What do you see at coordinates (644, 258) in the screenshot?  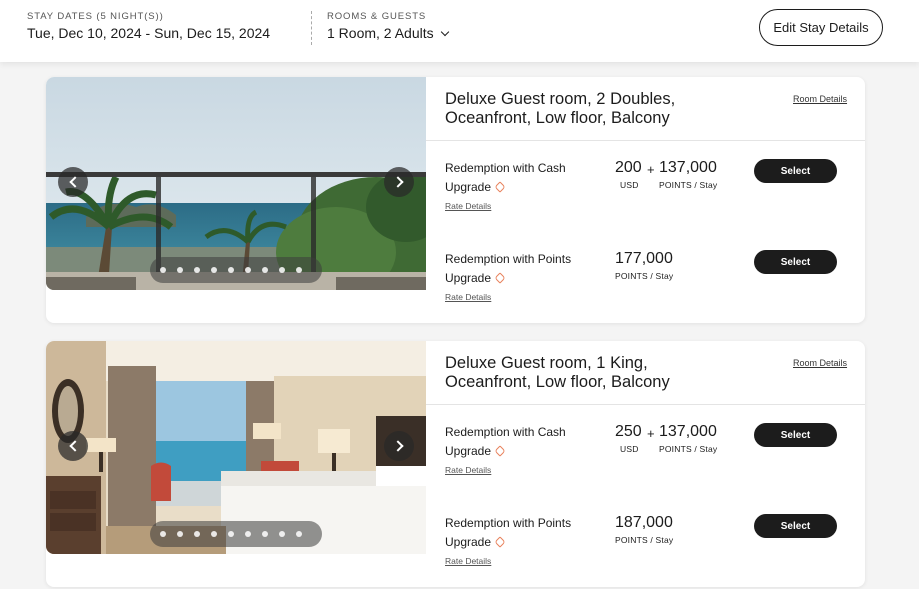 I see `points-amount: 177,000` at bounding box center [644, 258].